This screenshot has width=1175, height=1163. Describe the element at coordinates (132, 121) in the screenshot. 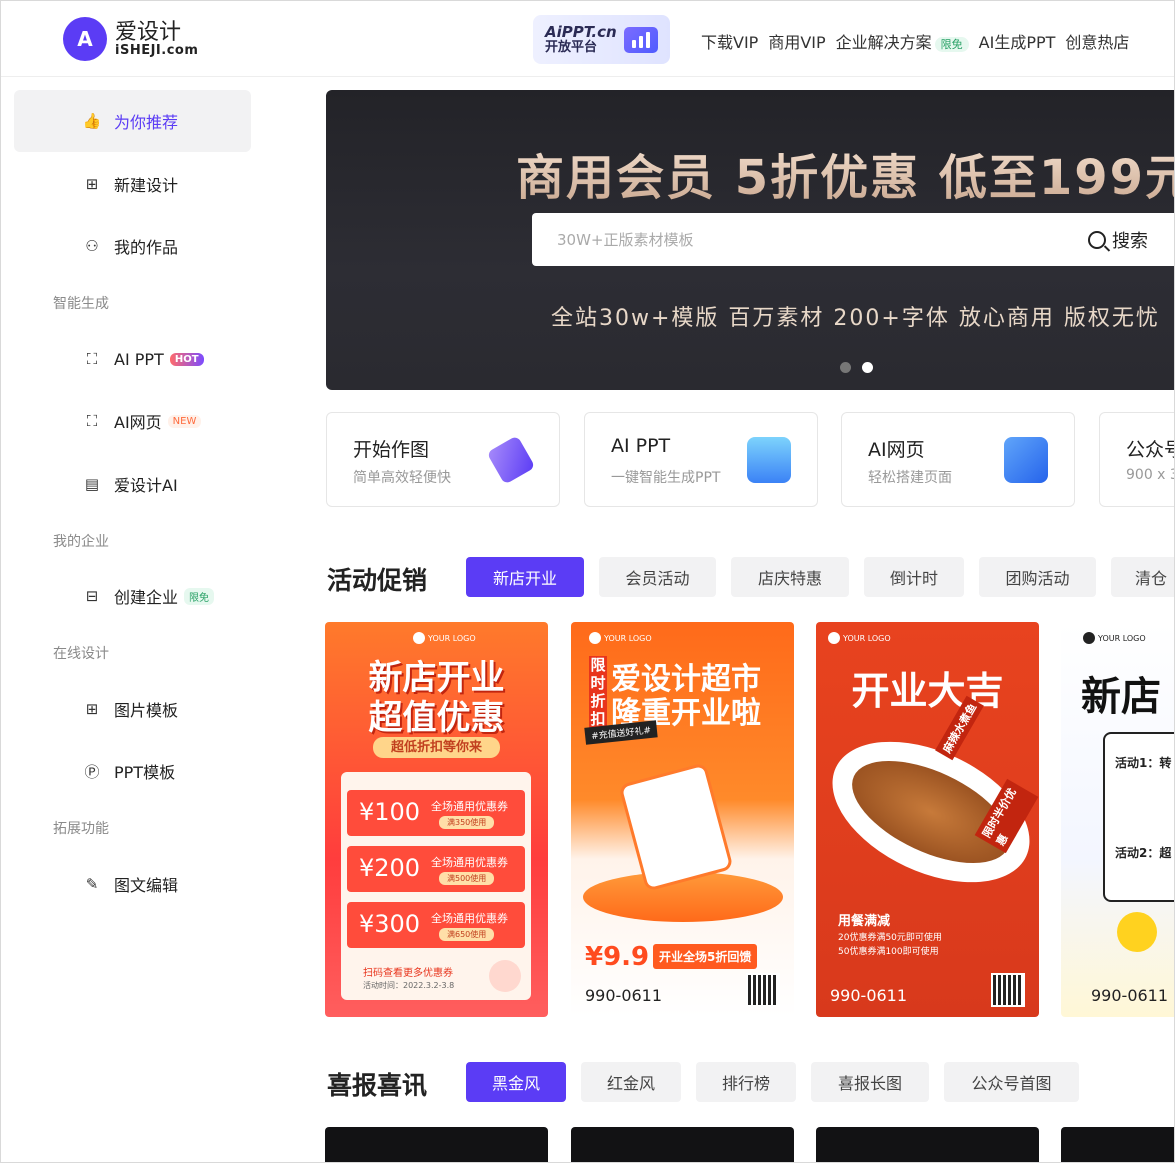

I see `sidebar-item-recommend: 👍 为你推荐` at that location.